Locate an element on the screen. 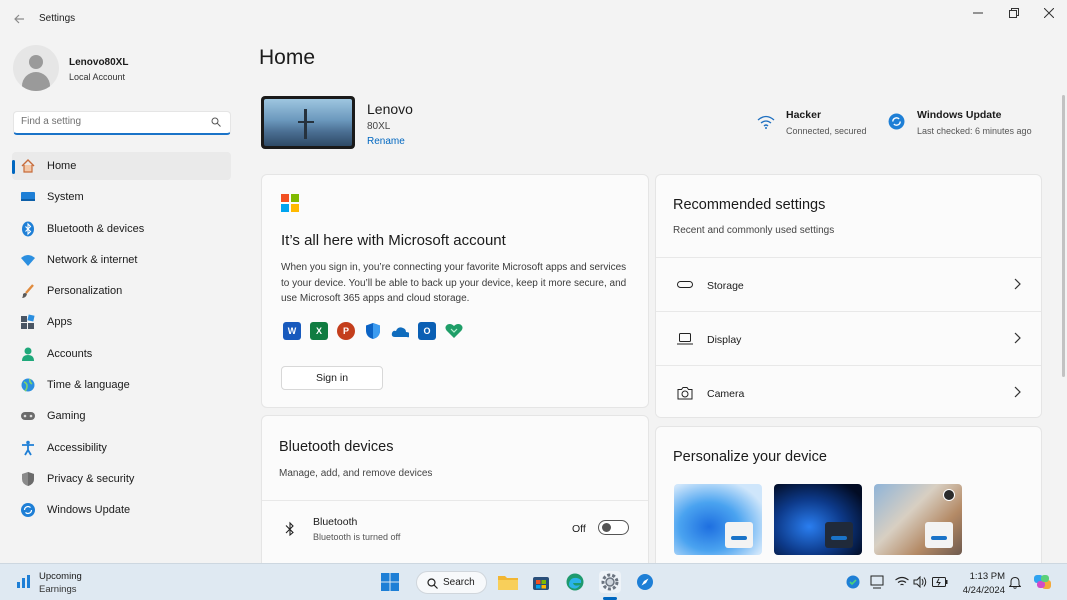 This screenshot has height=600, width=1067. defender-tray-icon is located at coordinates (853, 582).